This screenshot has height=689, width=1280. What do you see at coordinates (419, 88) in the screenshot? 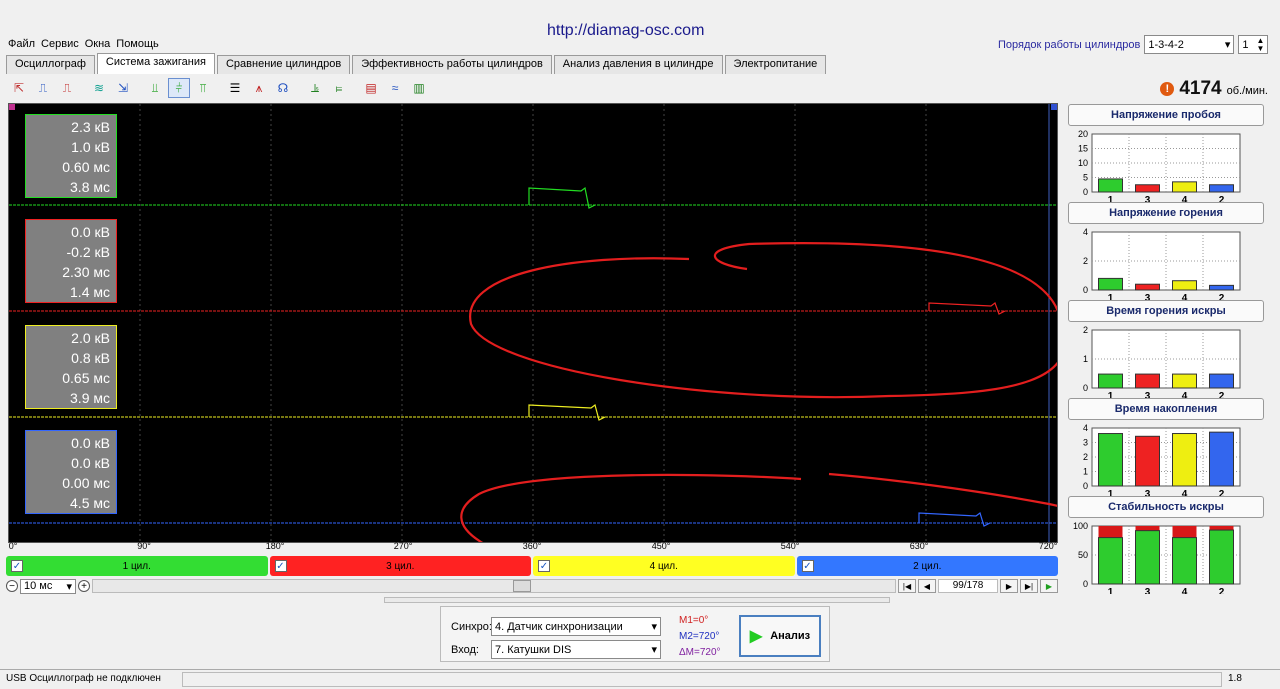
I see `bar-chart-icon: ▥` at bounding box center [419, 88].